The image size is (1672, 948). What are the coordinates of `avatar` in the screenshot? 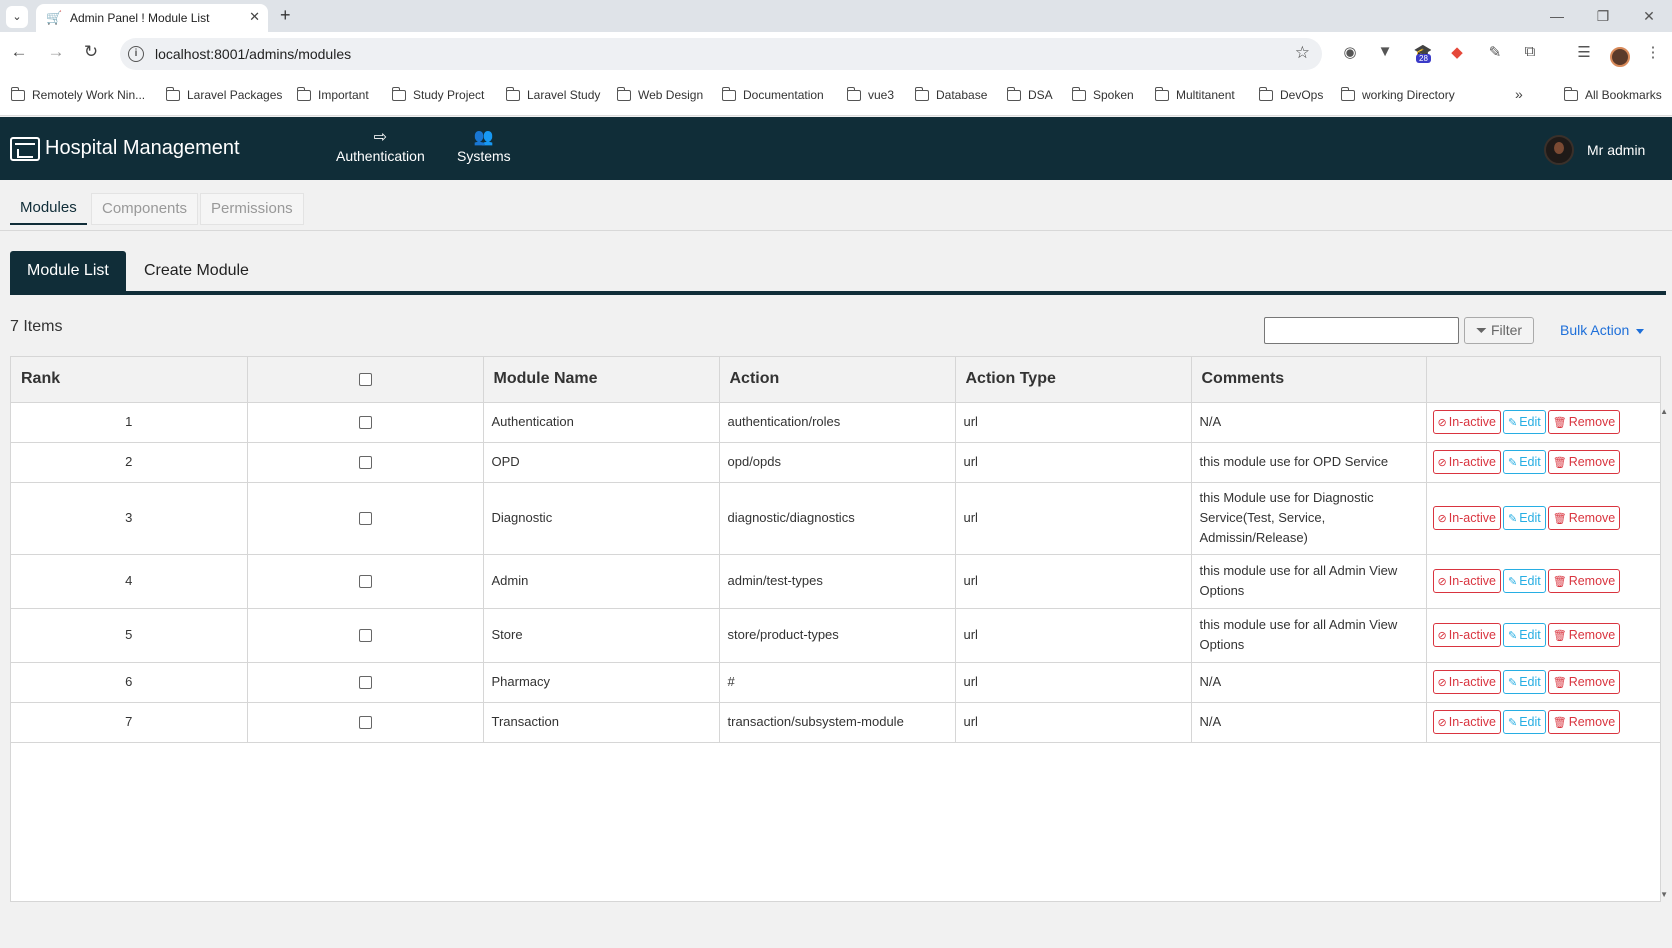 It's located at (1559, 150).